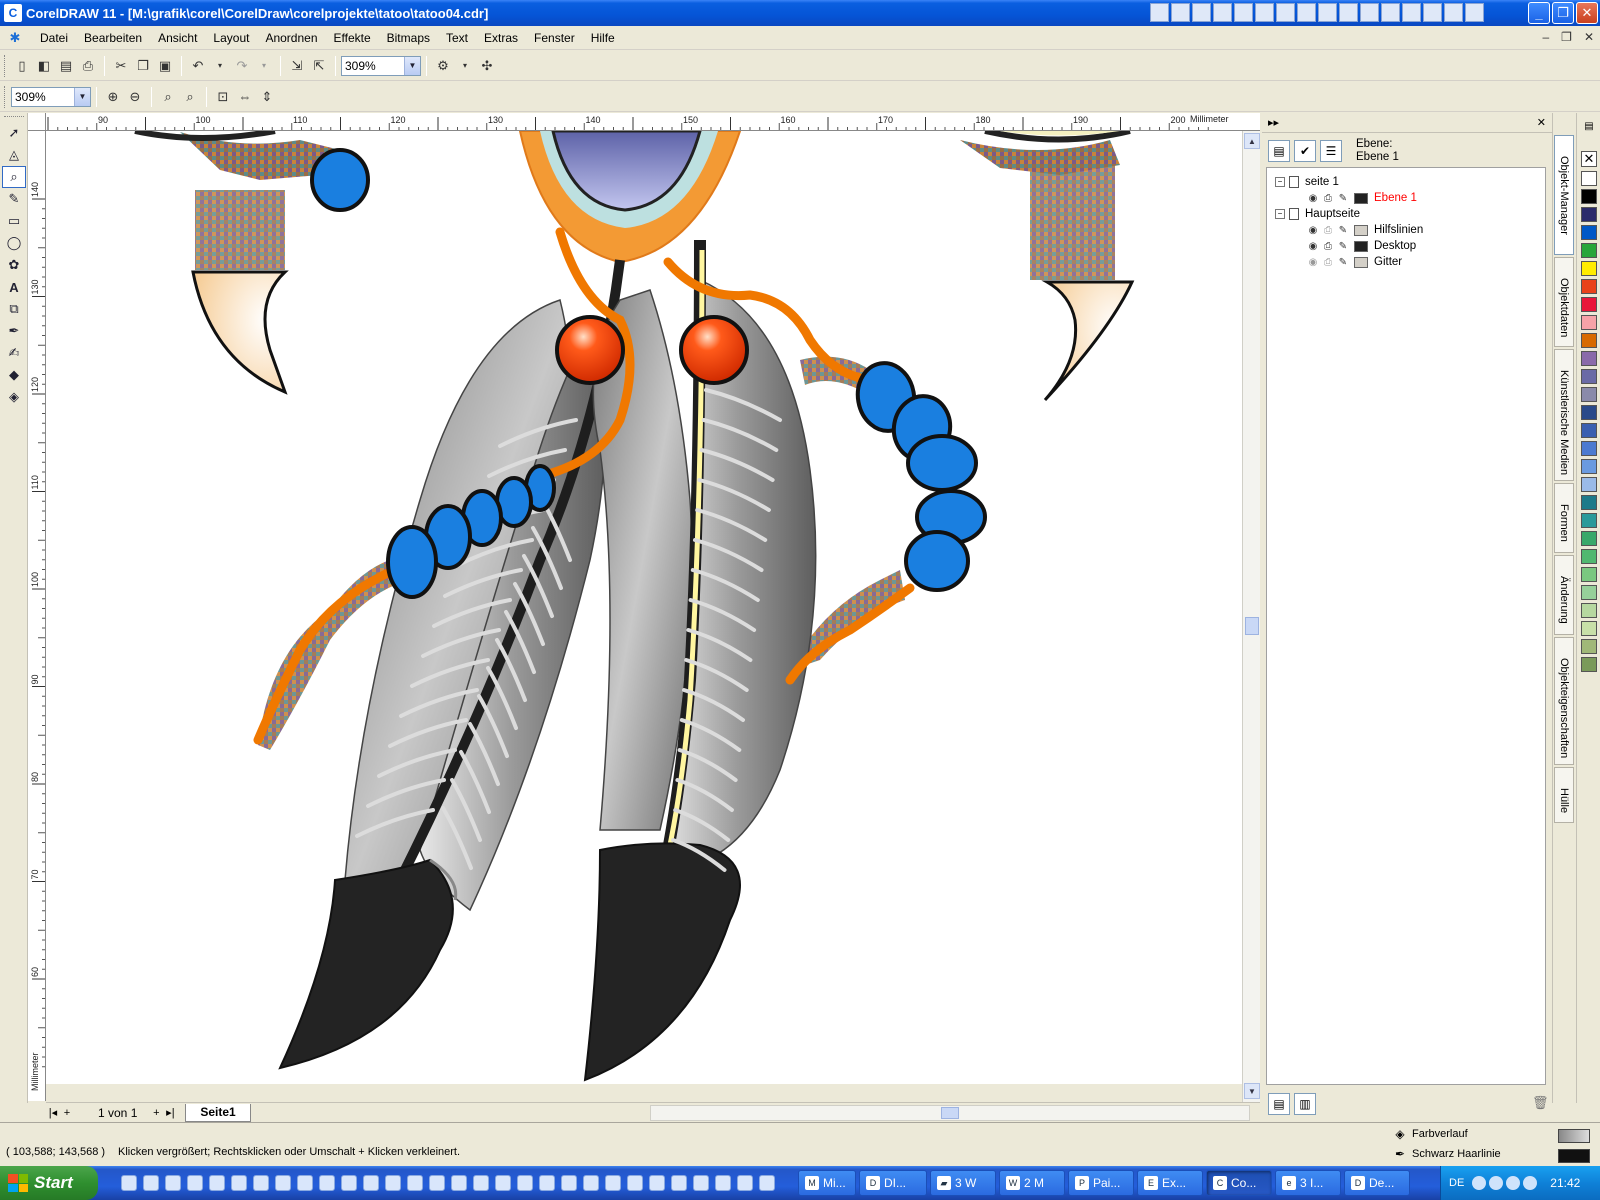  What do you see at coordinates (22, 66) in the screenshot?
I see `new-icon: ▯` at bounding box center [22, 66].